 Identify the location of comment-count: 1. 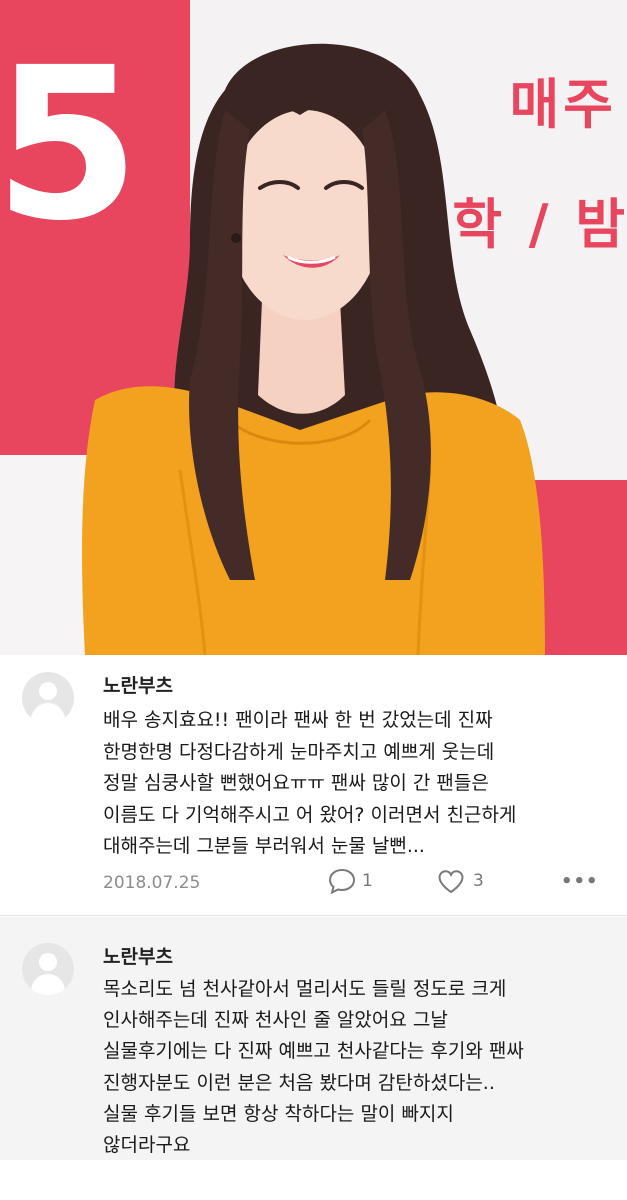
(367, 881).